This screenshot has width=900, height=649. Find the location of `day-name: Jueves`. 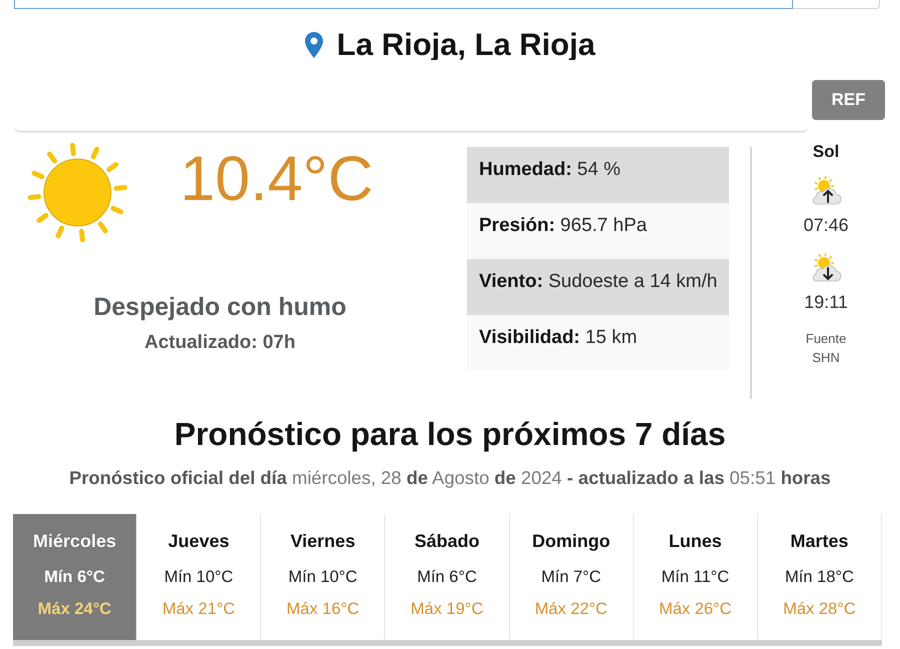

day-name: Jueves is located at coordinates (199, 541).